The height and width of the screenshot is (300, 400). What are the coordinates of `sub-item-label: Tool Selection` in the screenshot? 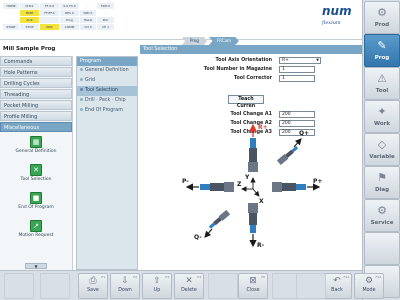 It's located at (36, 179).